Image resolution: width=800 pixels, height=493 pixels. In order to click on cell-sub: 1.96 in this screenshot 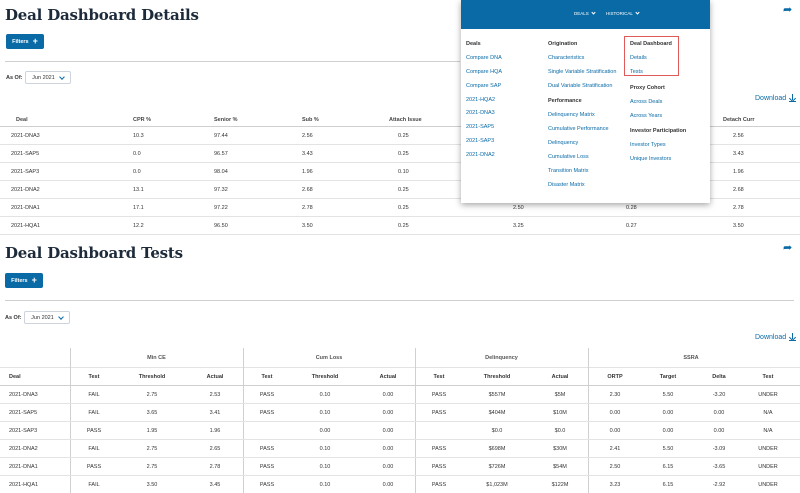, I will do `click(307, 172)`.